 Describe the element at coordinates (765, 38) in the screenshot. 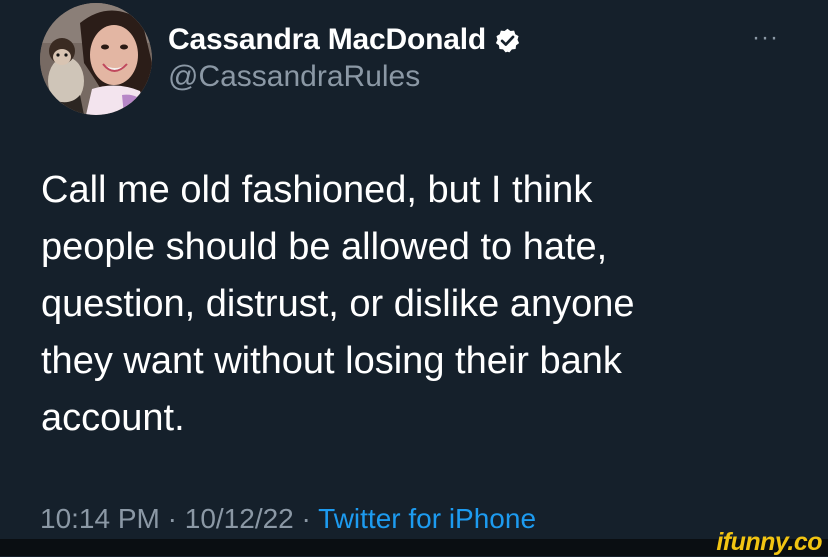

I see `more-options-icon: ···` at that location.